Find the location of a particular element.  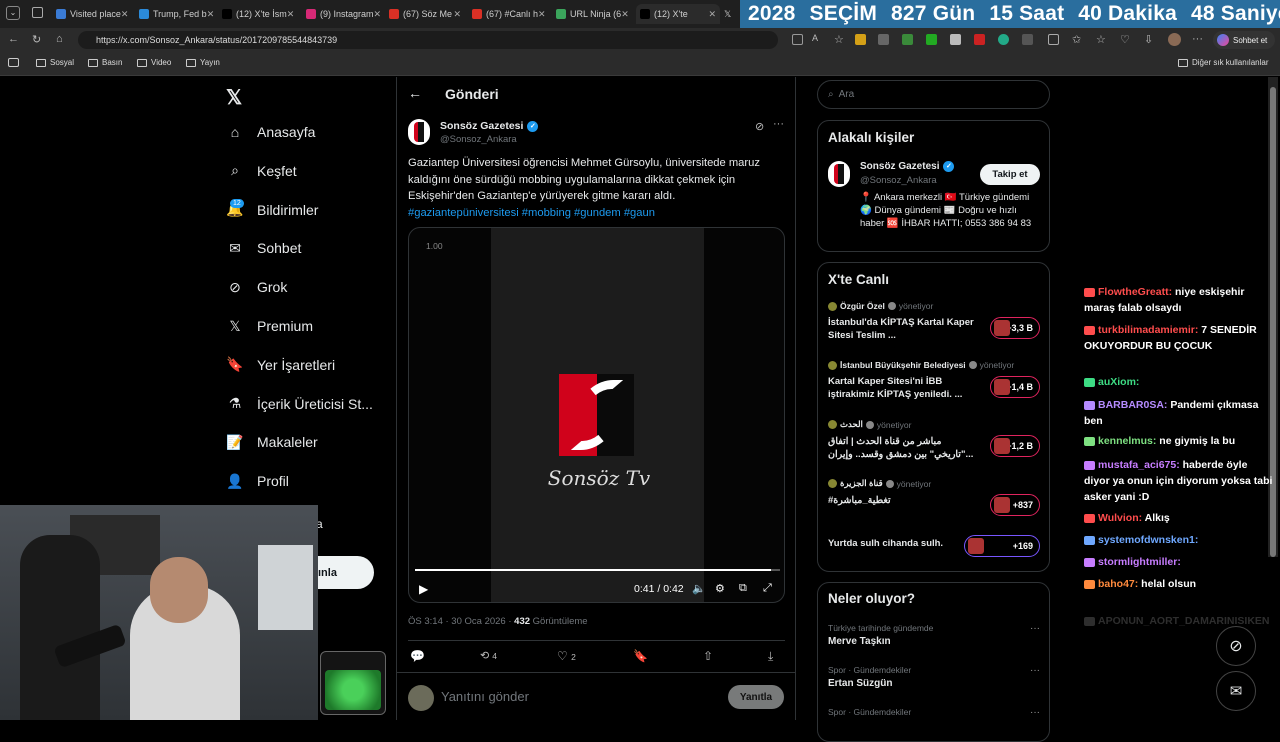

chat-user: kennelmus: is located at coordinates (1127, 441).